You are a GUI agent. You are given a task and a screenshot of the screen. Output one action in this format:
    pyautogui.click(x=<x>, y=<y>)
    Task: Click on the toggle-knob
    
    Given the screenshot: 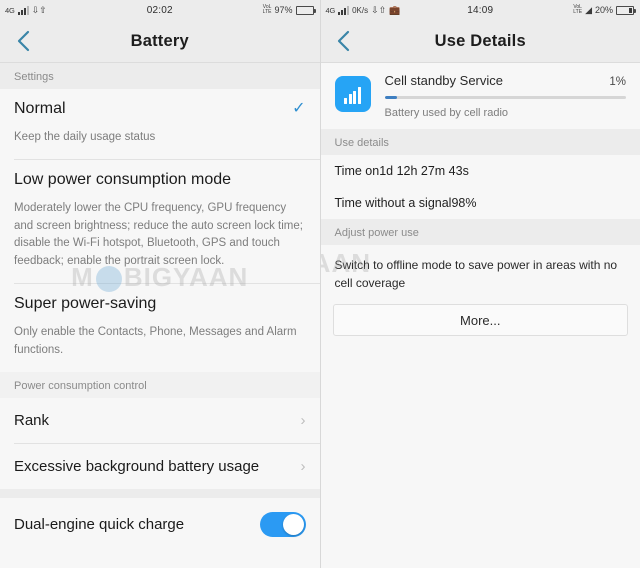 What is the action you would take?
    pyautogui.click(x=293, y=524)
    